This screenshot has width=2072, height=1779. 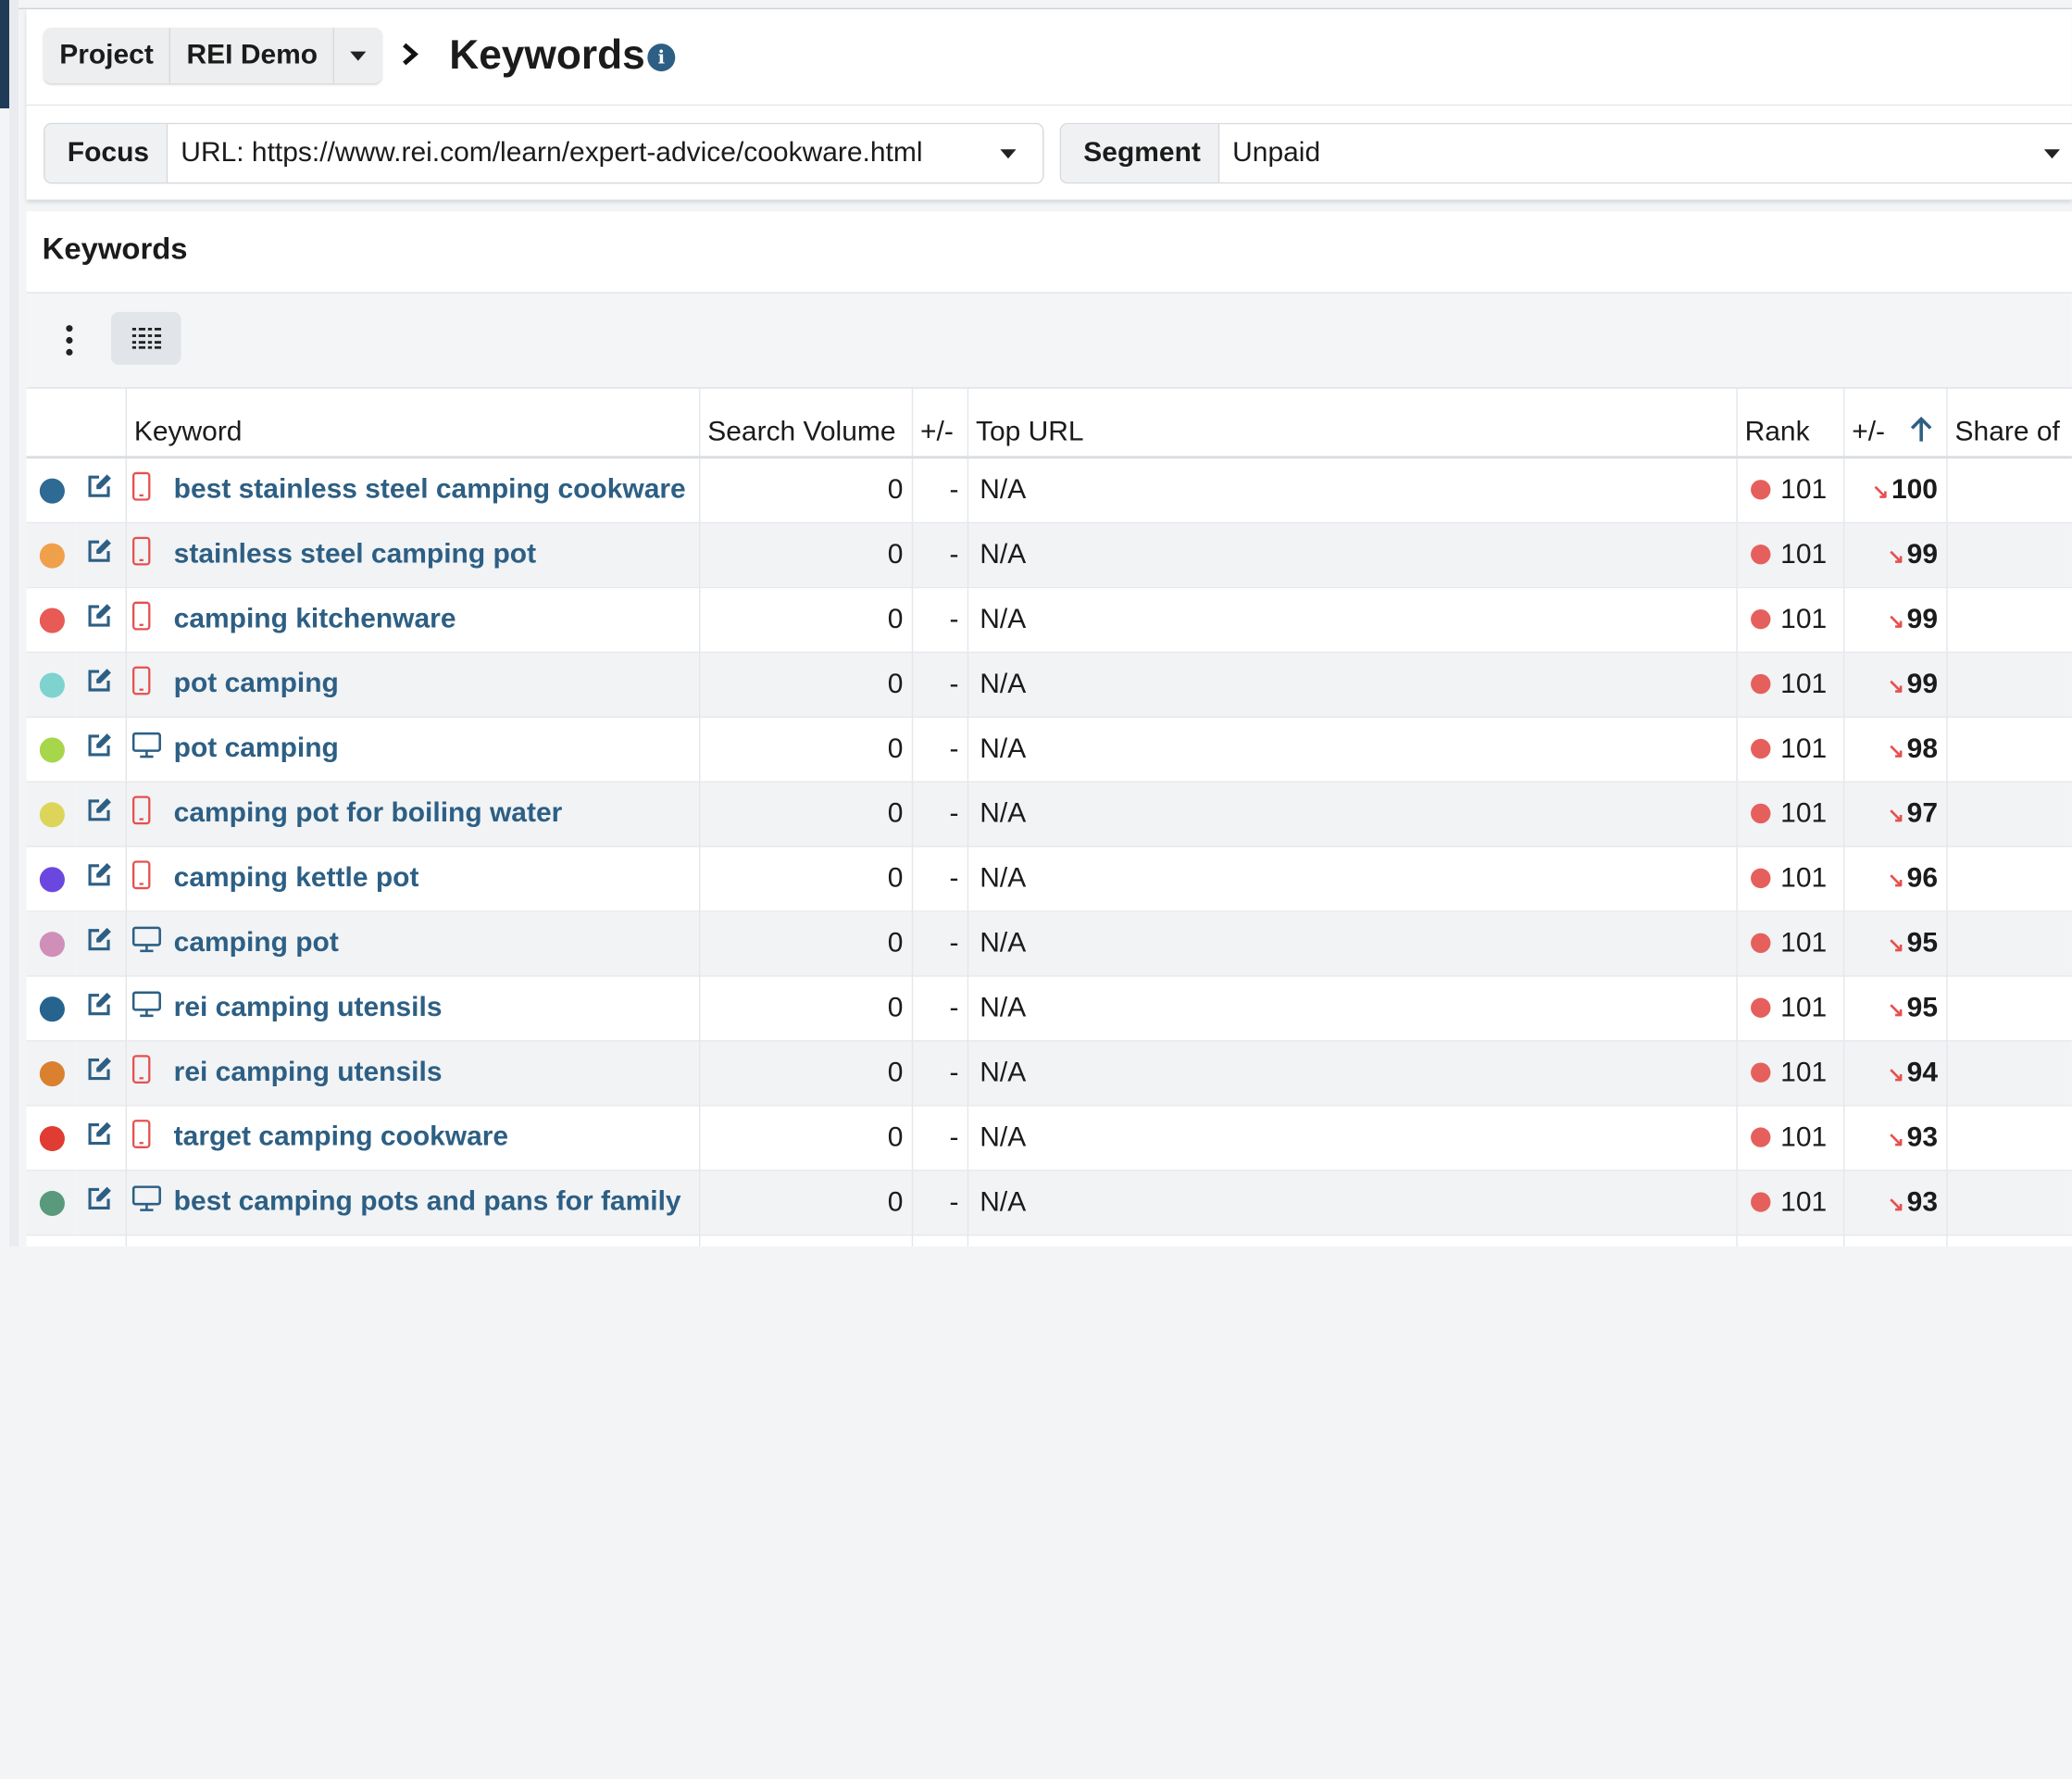 What do you see at coordinates (805, 423) in the screenshot?
I see `search-volume-column-header: Search Volume` at bounding box center [805, 423].